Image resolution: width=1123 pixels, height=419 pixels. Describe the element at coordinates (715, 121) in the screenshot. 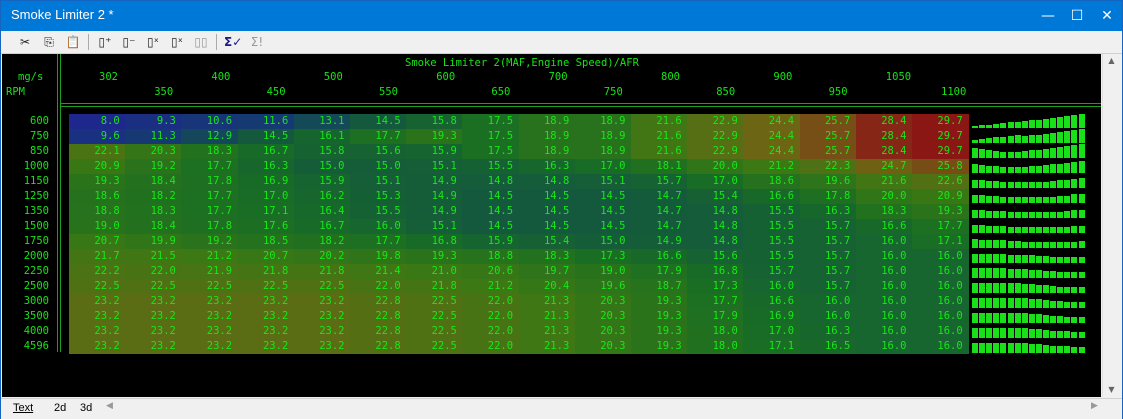

I see `map-cell: 22.9` at that location.